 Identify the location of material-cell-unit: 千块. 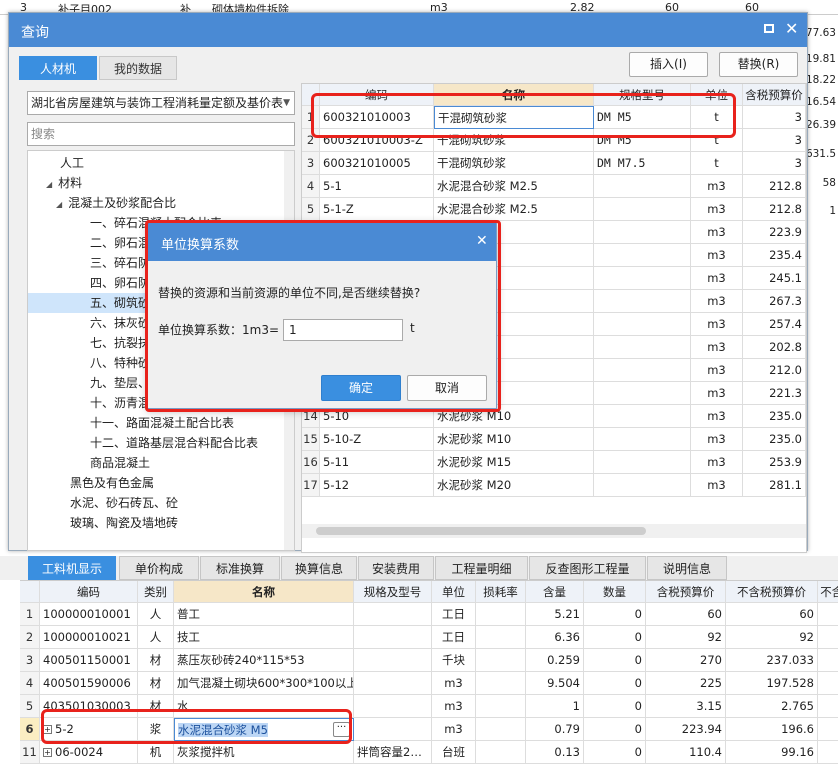
(454, 660).